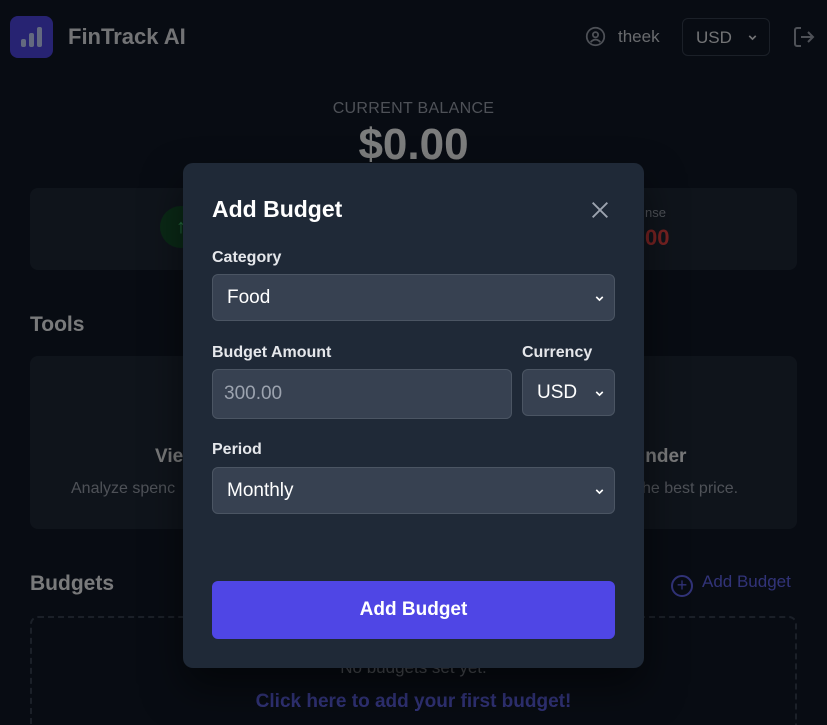  What do you see at coordinates (413, 297) in the screenshot?
I see `category-select: Food` at bounding box center [413, 297].